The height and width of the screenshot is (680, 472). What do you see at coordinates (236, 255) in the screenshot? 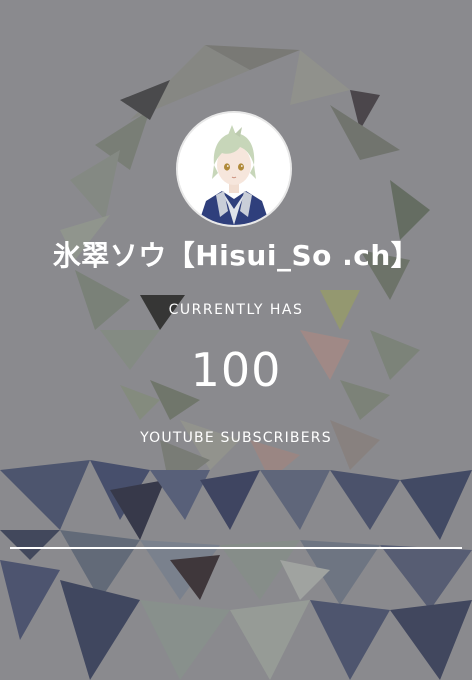
I see `channel-name: 氷翠ソウ【Hisui_So .ch】` at bounding box center [236, 255].